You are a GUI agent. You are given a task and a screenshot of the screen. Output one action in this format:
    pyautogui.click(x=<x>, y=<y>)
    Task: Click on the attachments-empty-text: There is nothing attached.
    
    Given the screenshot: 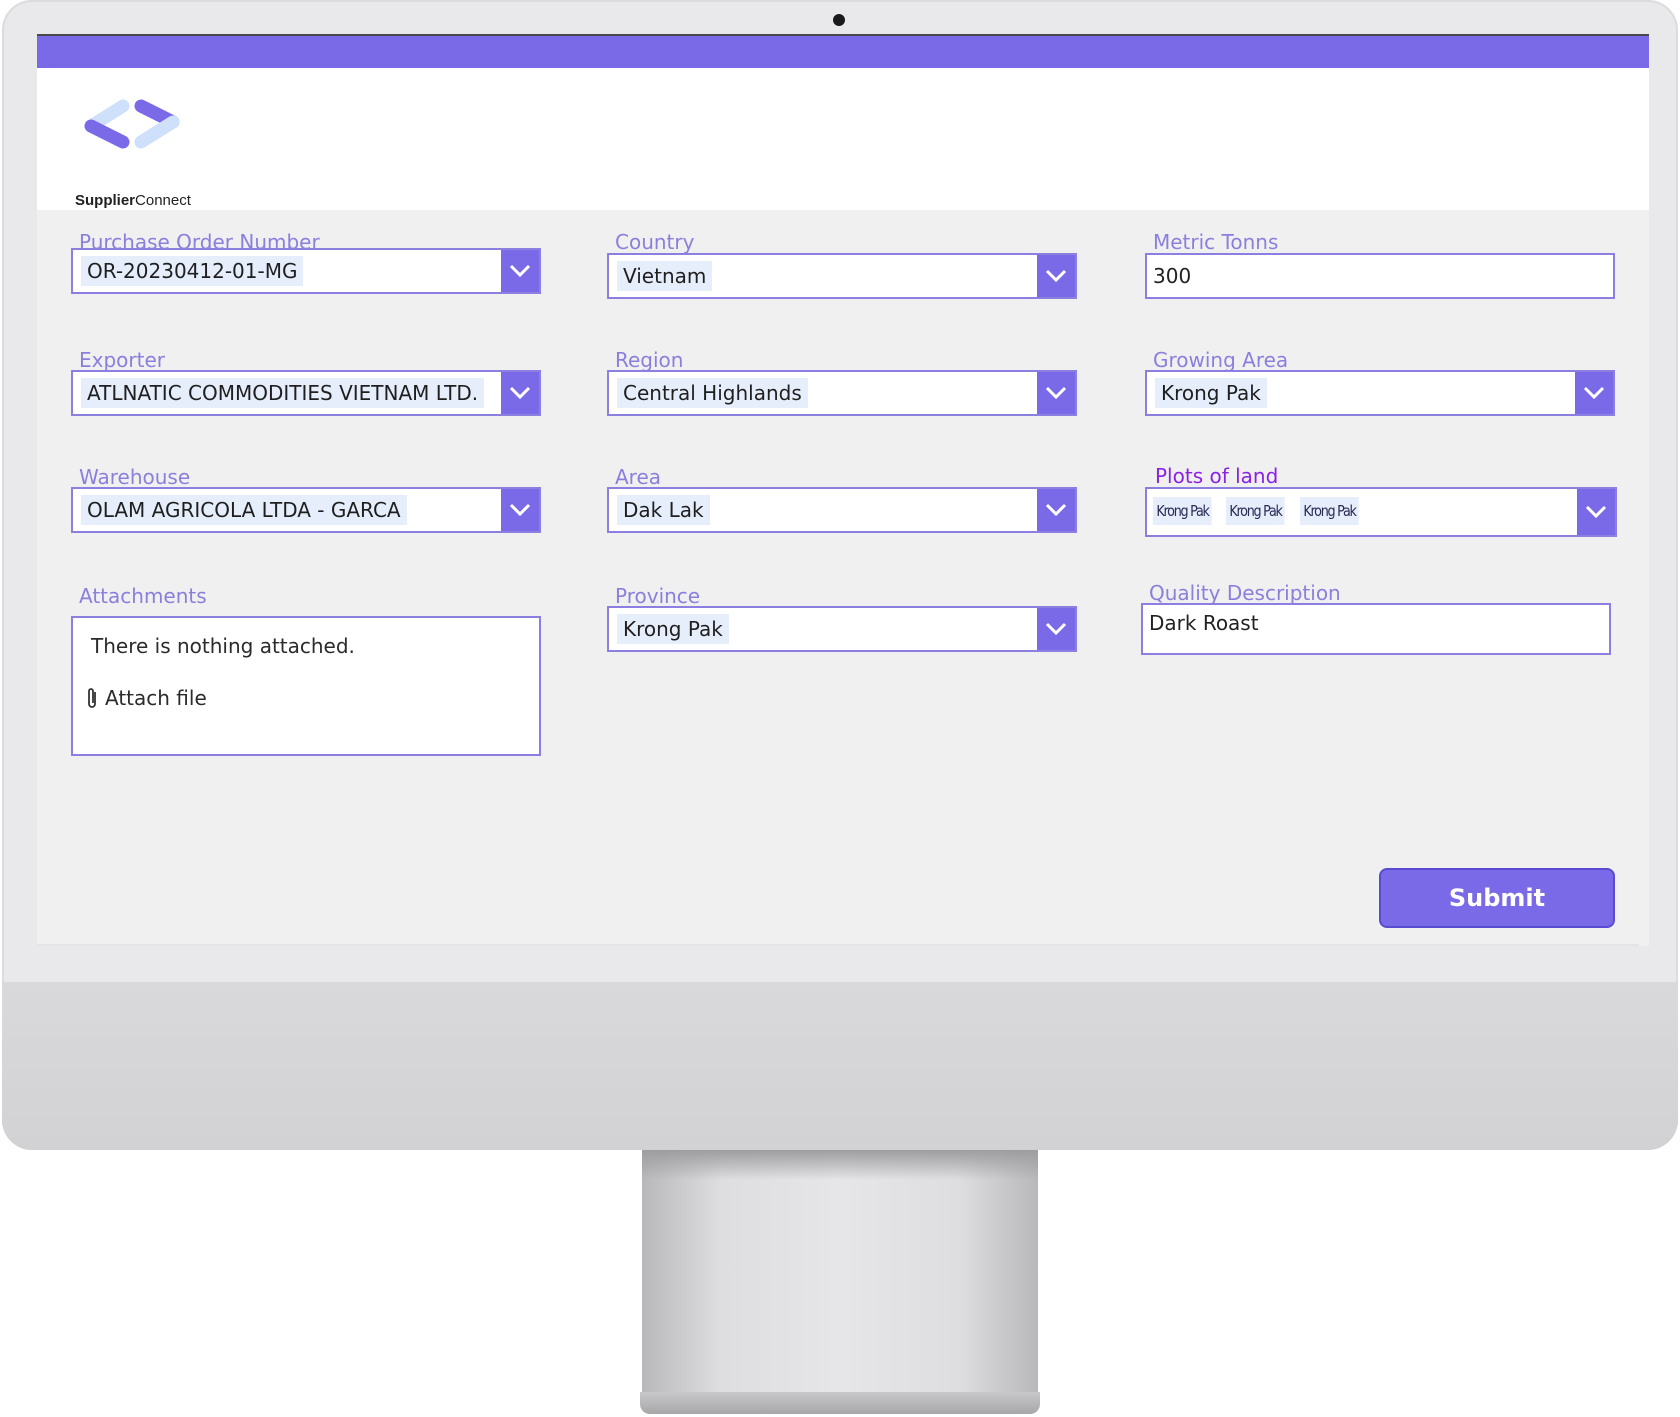 What is the action you would take?
    pyautogui.click(x=223, y=646)
    